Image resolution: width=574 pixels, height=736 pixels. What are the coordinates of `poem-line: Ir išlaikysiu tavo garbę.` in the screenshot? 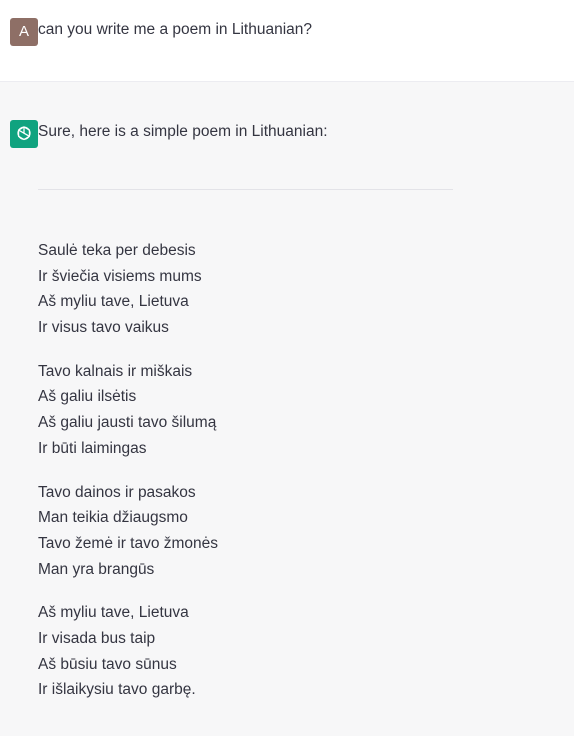 It's located at (117, 690).